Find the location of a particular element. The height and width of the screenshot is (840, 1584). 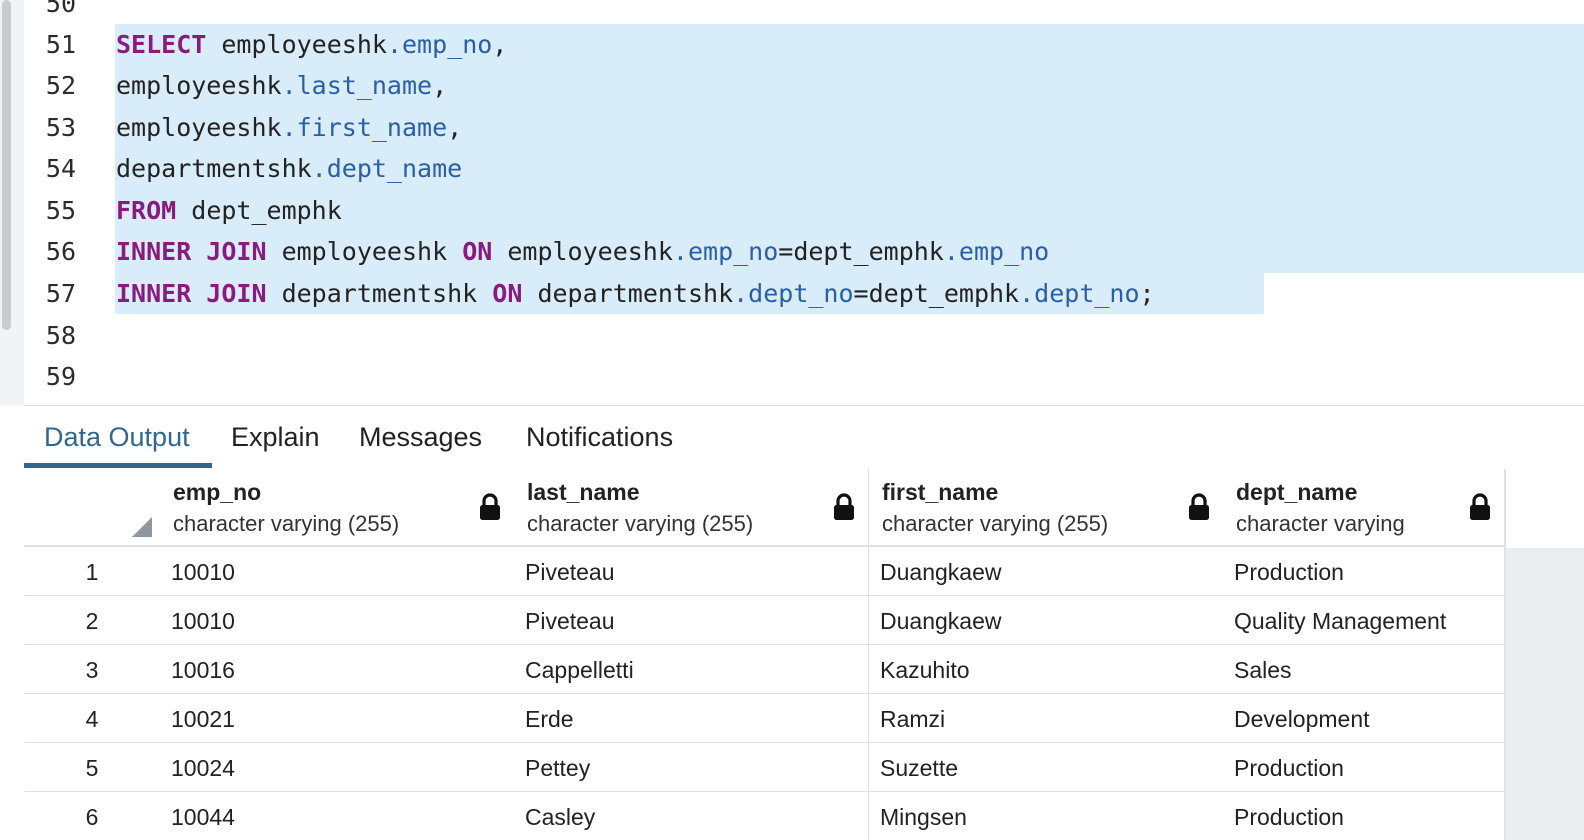

code-token: dept_emphk is located at coordinates (259, 210).